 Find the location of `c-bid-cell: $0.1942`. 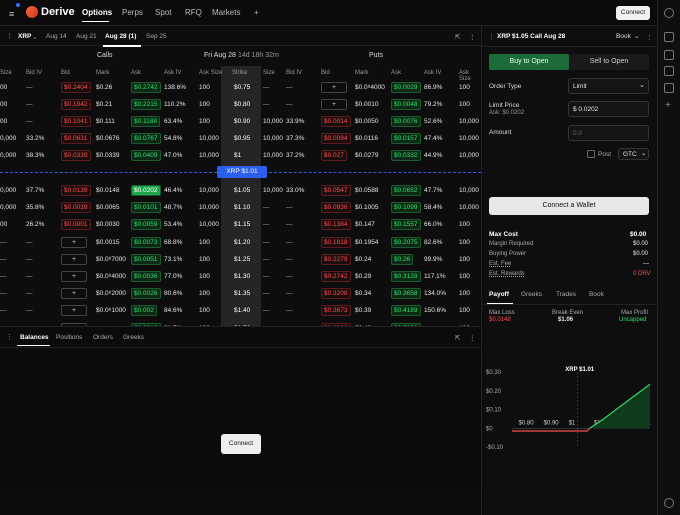

c-bid-cell: $0.1942 is located at coordinates (76, 104).